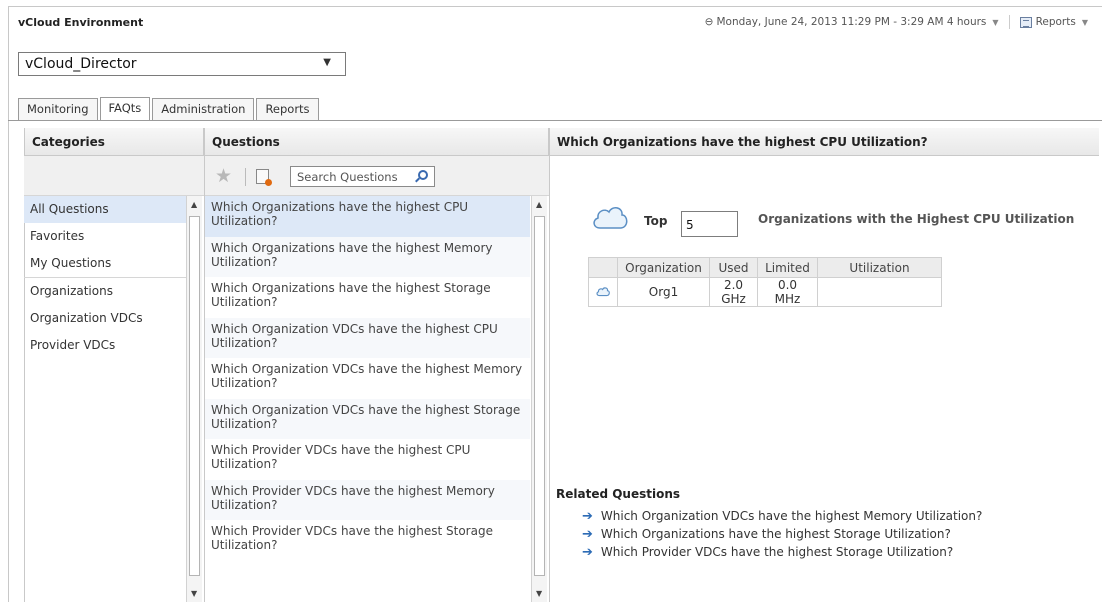  What do you see at coordinates (423, 175) in the screenshot?
I see `search-icon` at bounding box center [423, 175].